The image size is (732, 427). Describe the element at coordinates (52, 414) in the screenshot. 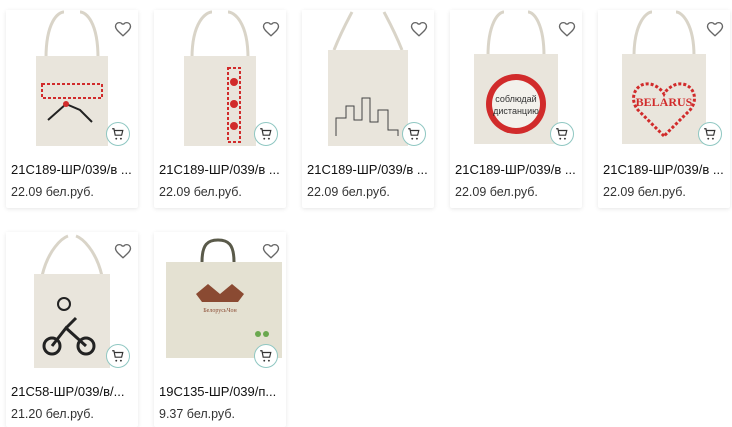

I see `product-price: 21.20 бел.руб.` at that location.